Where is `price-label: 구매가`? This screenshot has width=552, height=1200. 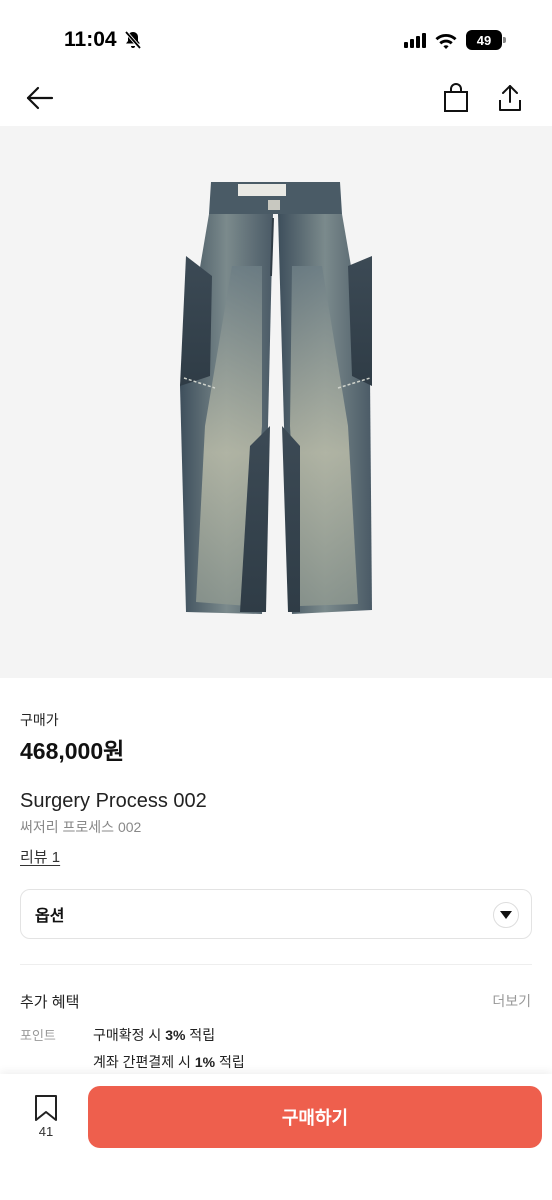 price-label: 구매가 is located at coordinates (39, 720).